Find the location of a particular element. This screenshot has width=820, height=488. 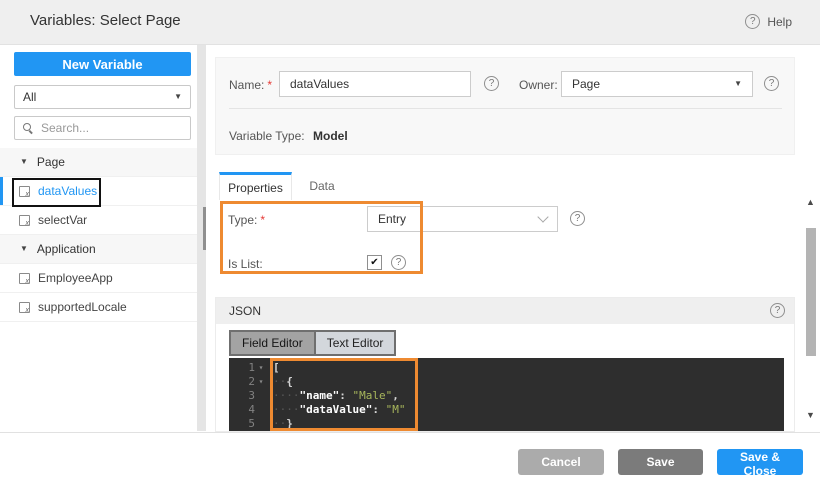

checkmark-icon: ✔ is located at coordinates (374, 262).